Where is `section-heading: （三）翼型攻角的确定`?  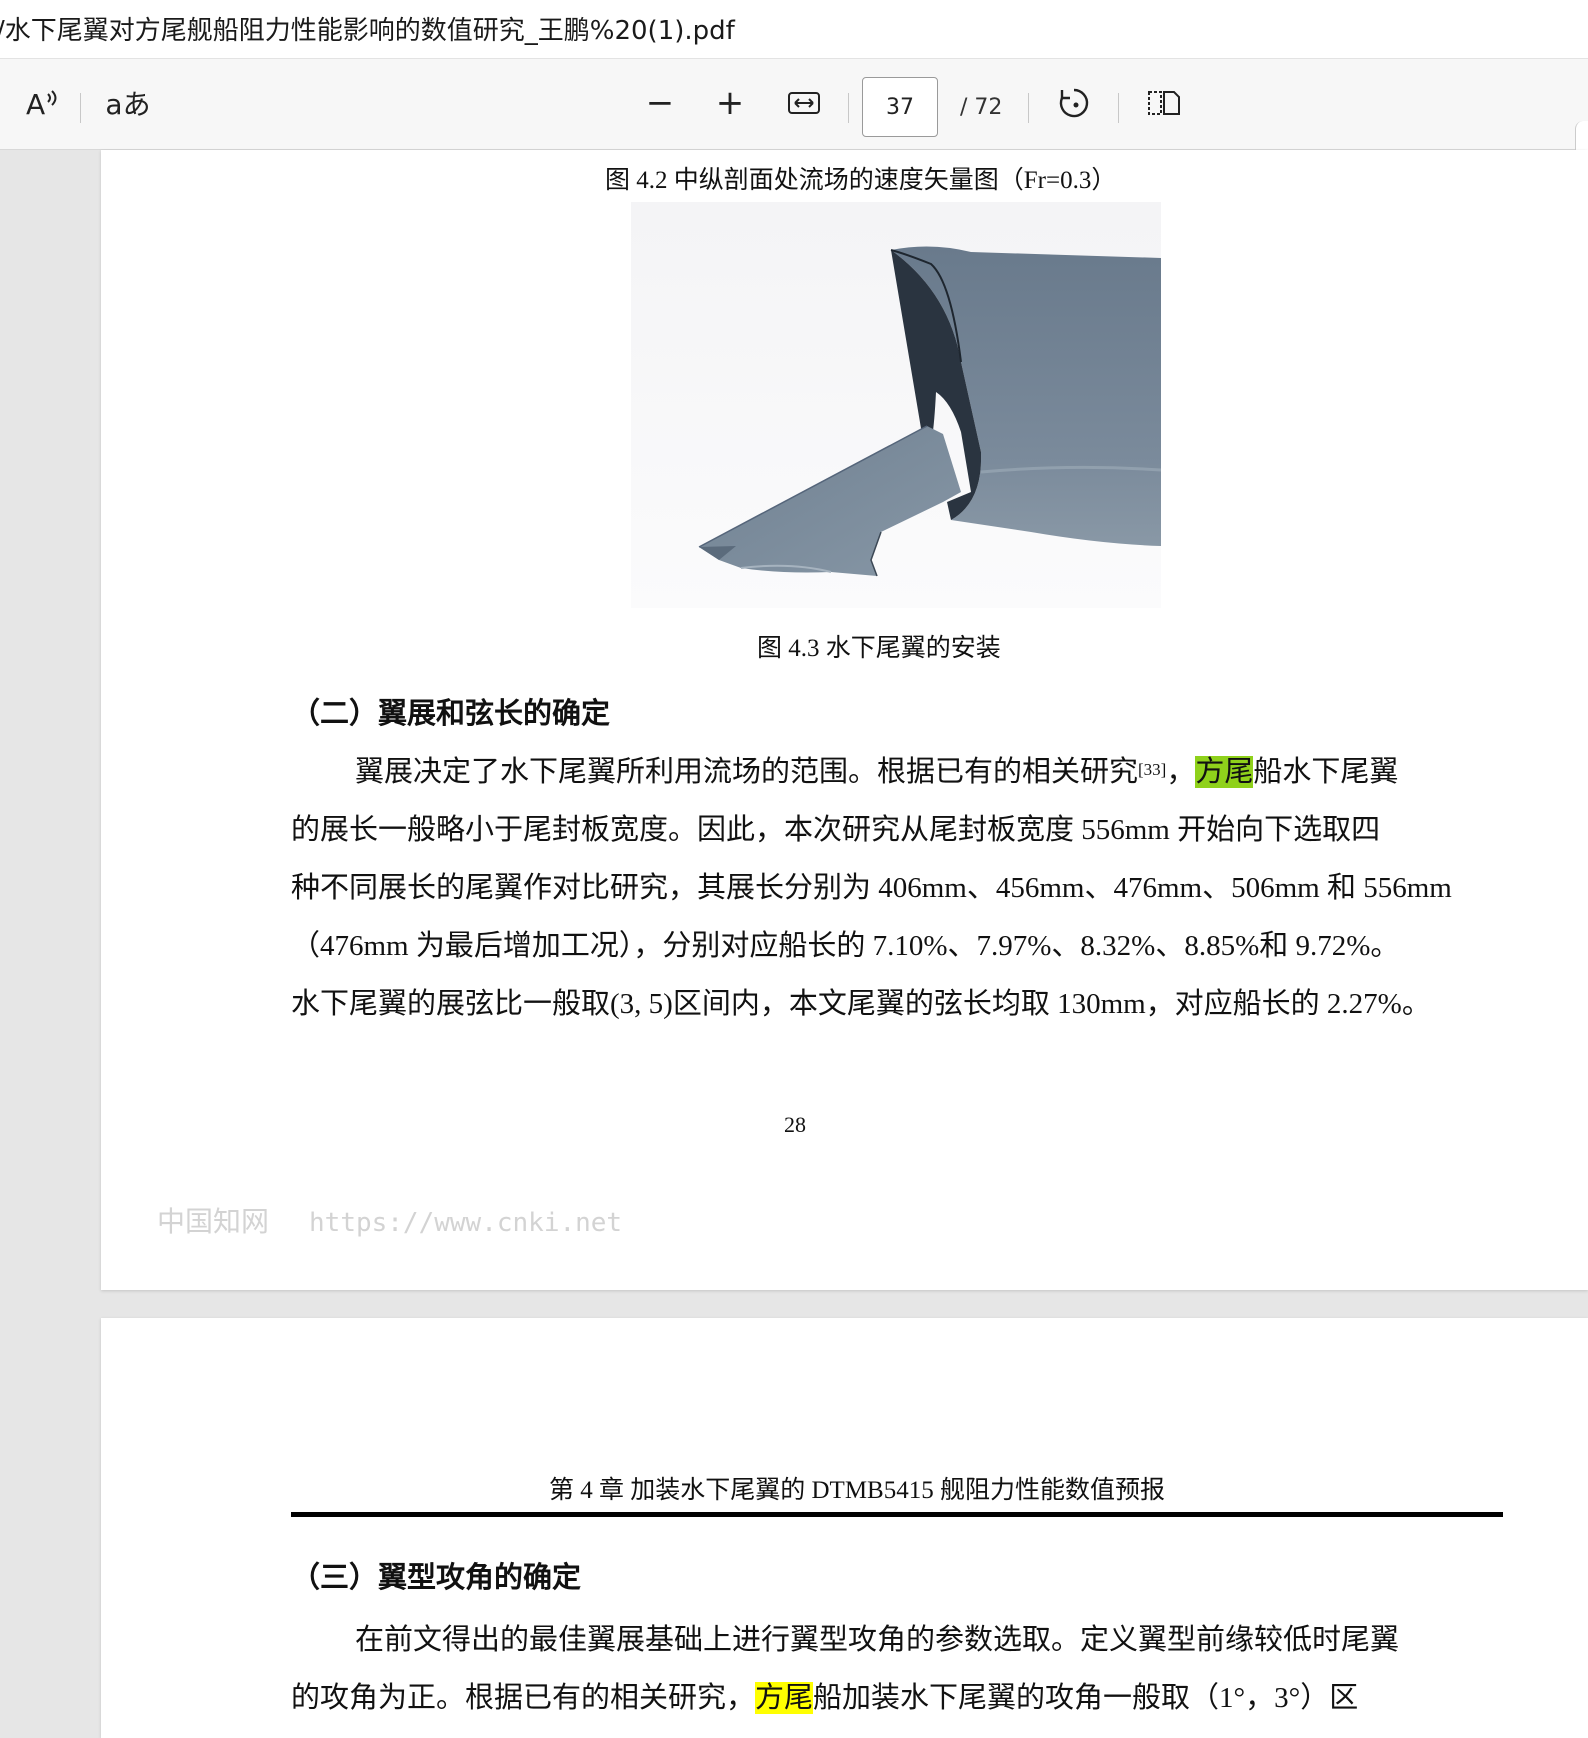 section-heading: （三）翼型攻角的确定 is located at coordinates (436, 1577).